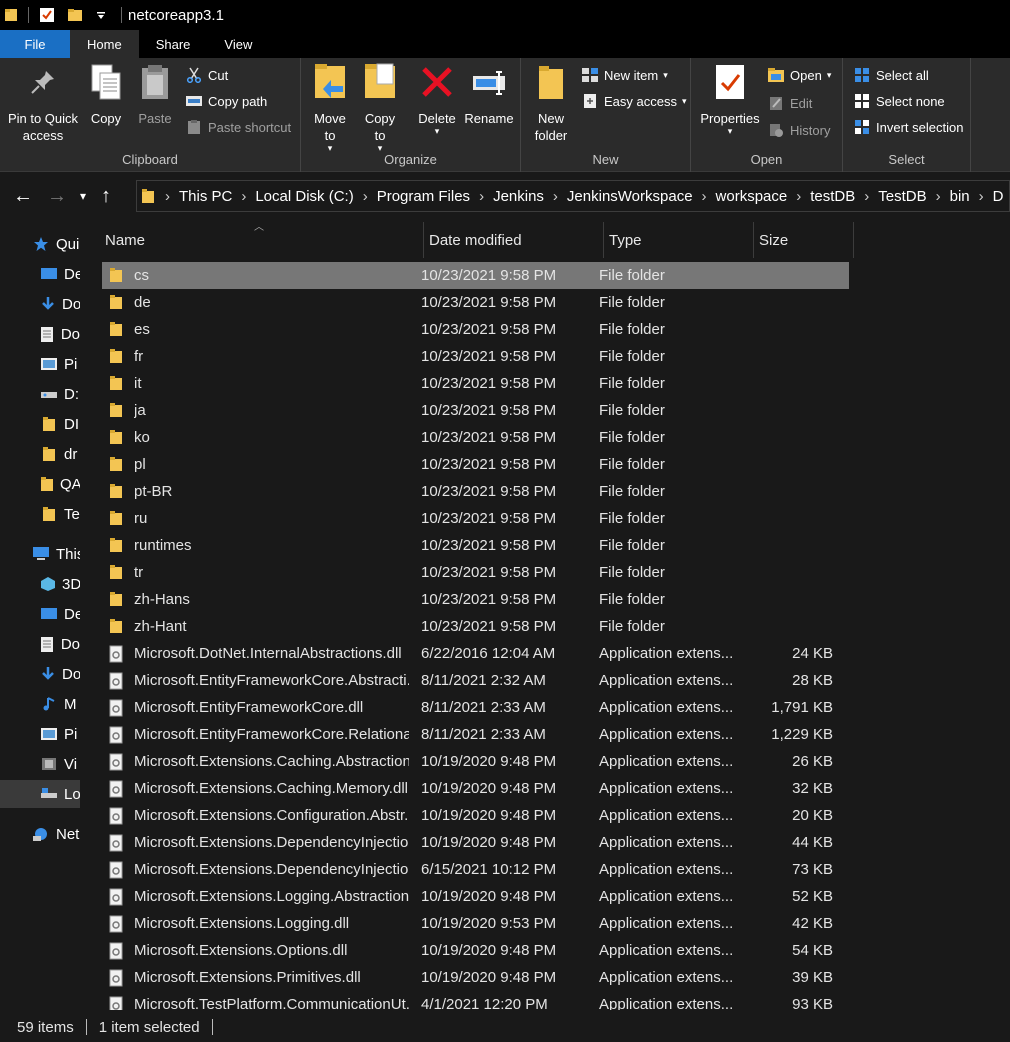 The image size is (1010, 1042). I want to click on up-button: ↑, so click(106, 196).